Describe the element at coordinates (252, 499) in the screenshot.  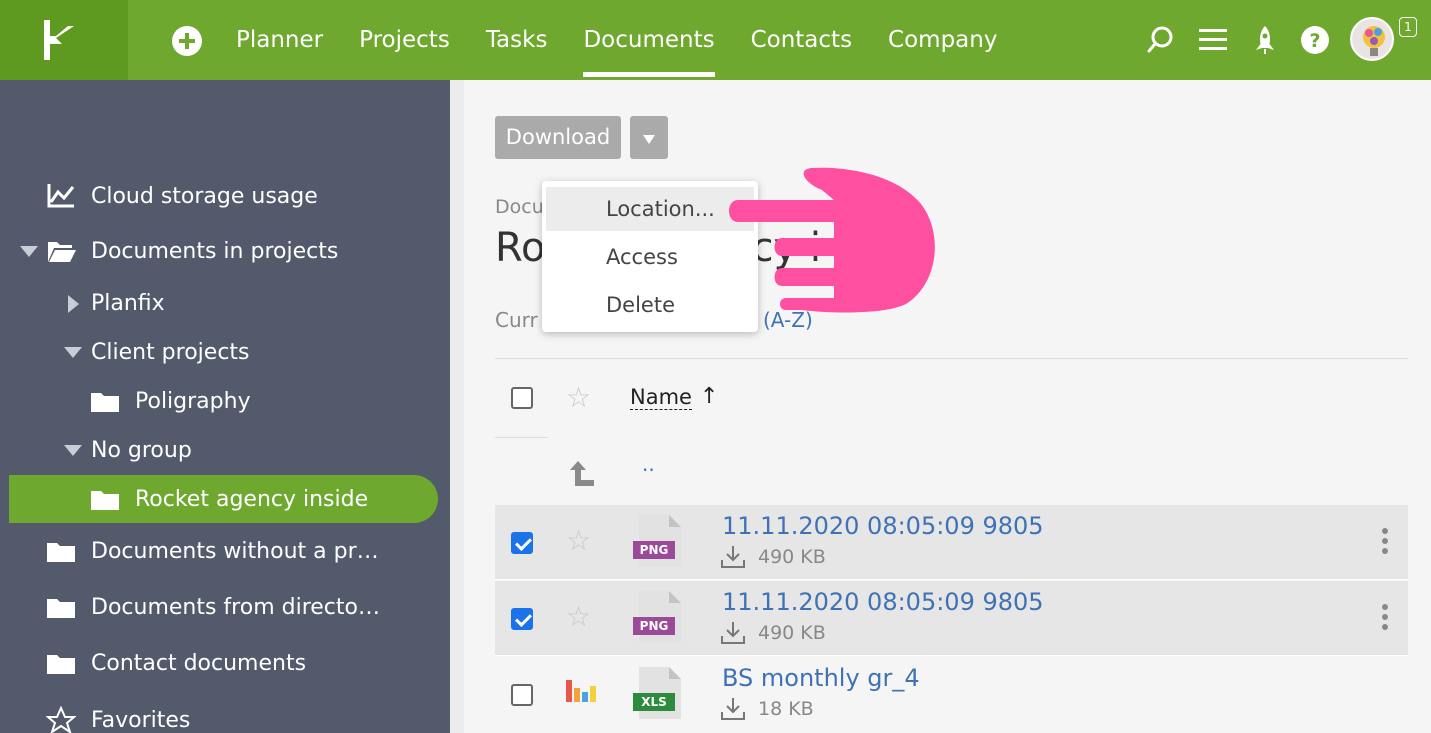
I see `sidebar-item-label: Rocket agency inside` at that location.